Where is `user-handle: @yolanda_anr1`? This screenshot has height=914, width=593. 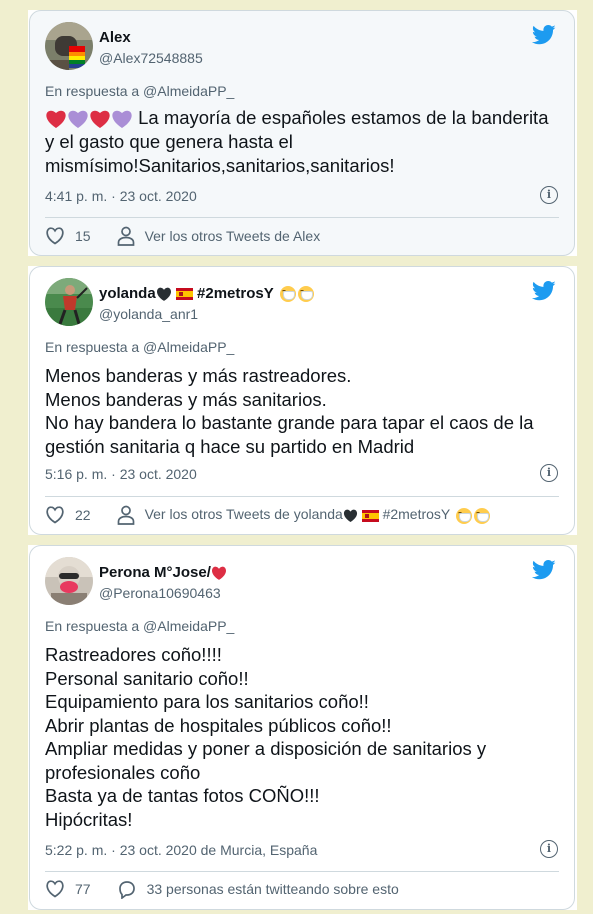 user-handle: @yolanda_anr1 is located at coordinates (148, 314).